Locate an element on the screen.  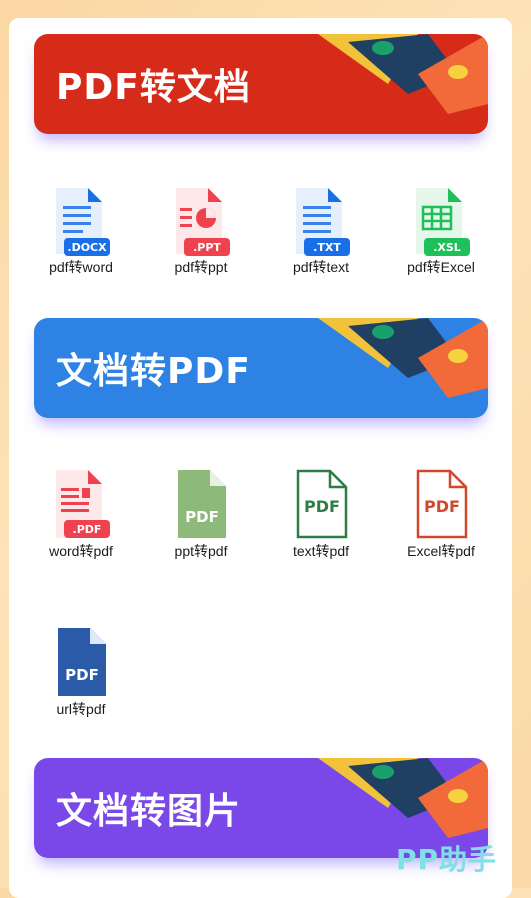
tool-pdf-to-excel: .XSL pdf转Excel is located at coordinates (441, 231).